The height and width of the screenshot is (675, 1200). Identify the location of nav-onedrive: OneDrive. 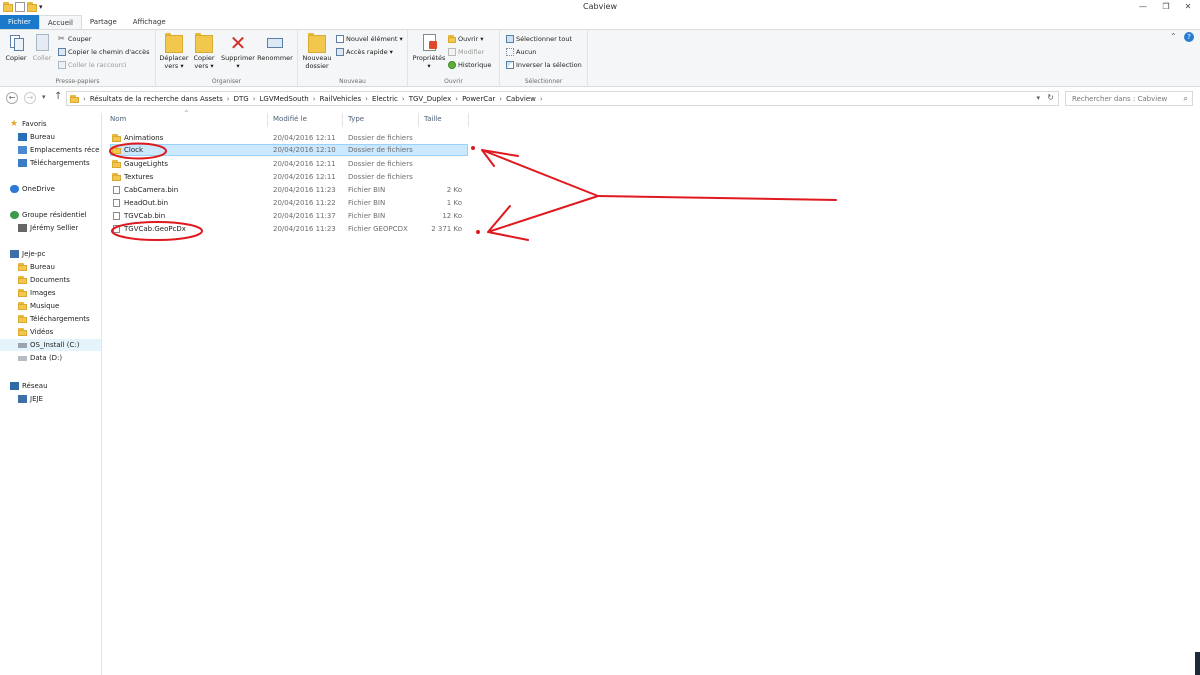
(32, 189).